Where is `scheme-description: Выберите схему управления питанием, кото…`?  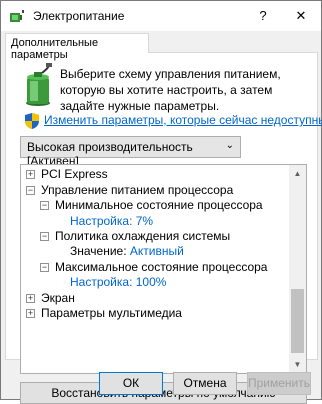
scheme-description: Выберите схему управления питанием, кото… is located at coordinates (170, 90).